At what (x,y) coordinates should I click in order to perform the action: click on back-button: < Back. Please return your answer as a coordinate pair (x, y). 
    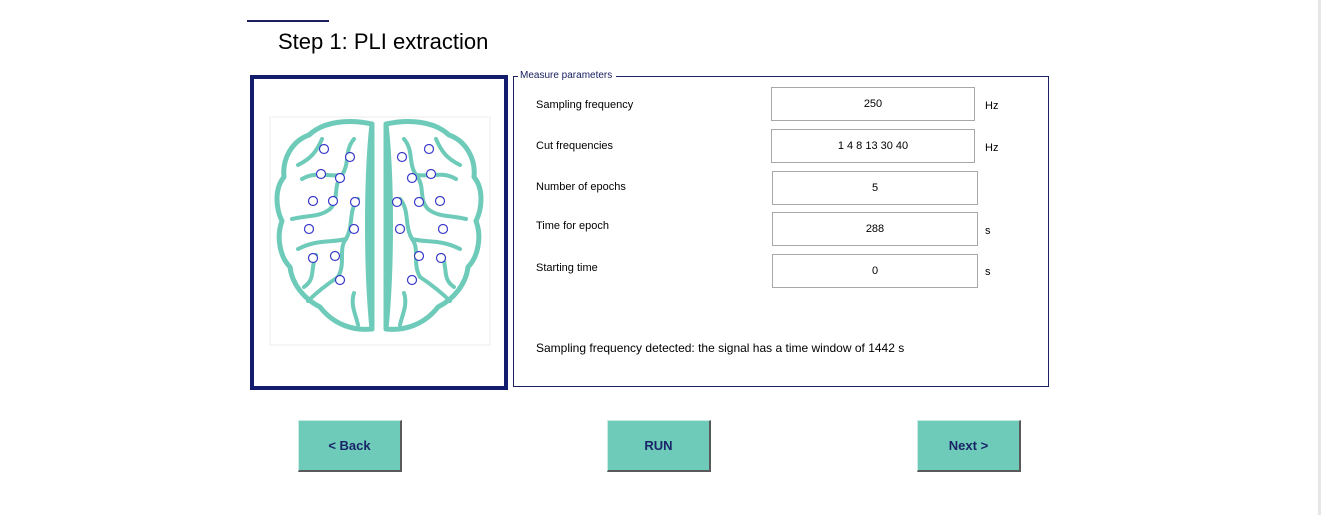
    Looking at the image, I should click on (350, 446).